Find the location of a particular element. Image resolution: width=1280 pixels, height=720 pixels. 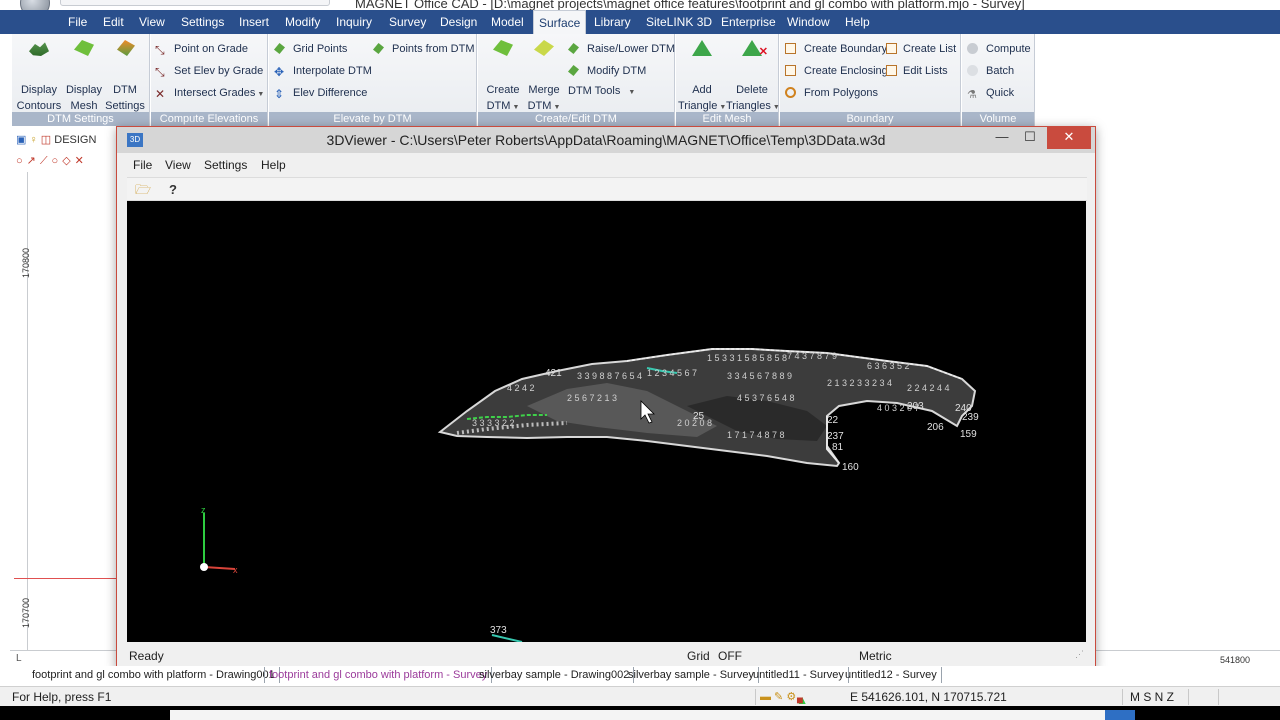

menu-insert: Insert is located at coordinates (254, 22).